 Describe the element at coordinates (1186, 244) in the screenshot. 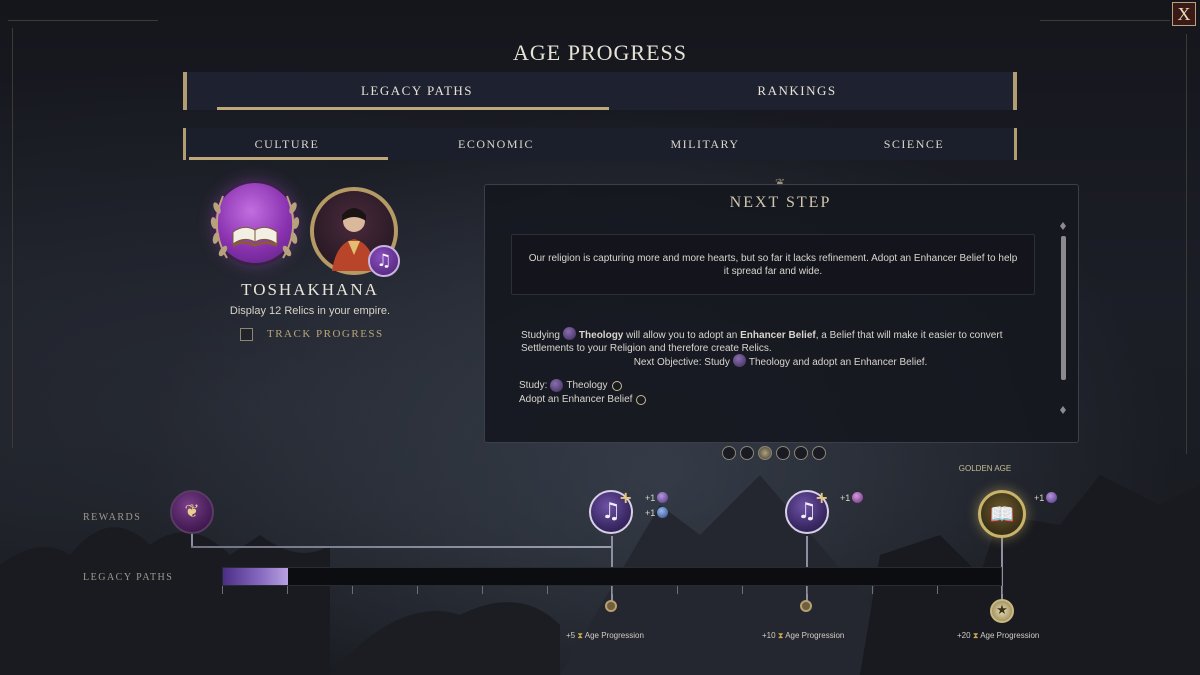

I see `frame-right-edge` at that location.